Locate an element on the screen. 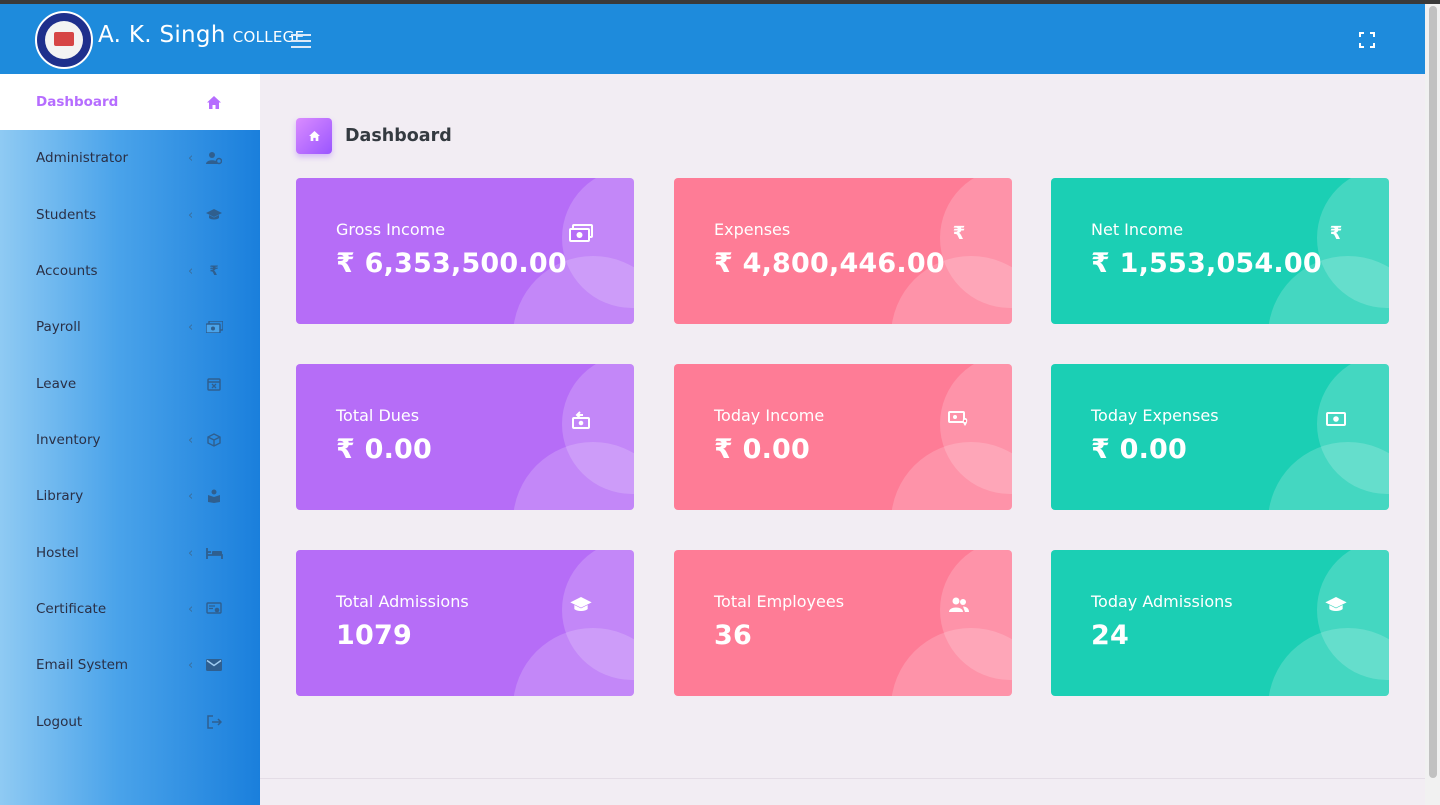 This screenshot has height=805, width=1440. card-value: 24 is located at coordinates (1110, 635).